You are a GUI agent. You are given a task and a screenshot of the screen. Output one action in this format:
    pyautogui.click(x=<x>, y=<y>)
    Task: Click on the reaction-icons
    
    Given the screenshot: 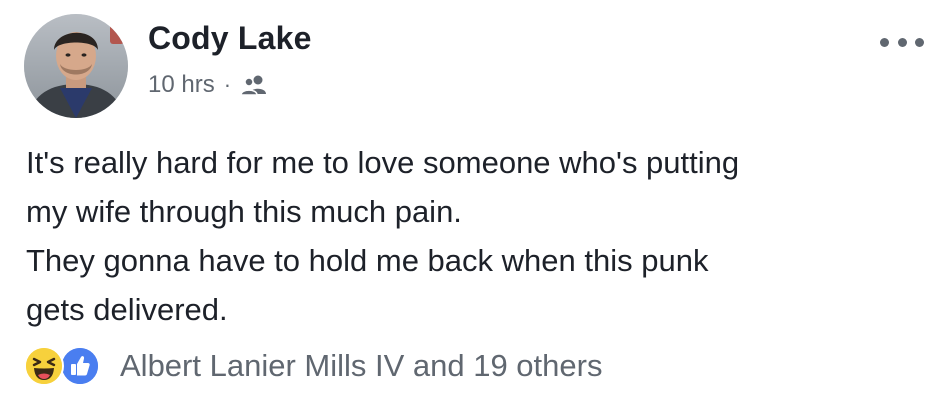 What is the action you would take?
    pyautogui.click(x=66, y=366)
    